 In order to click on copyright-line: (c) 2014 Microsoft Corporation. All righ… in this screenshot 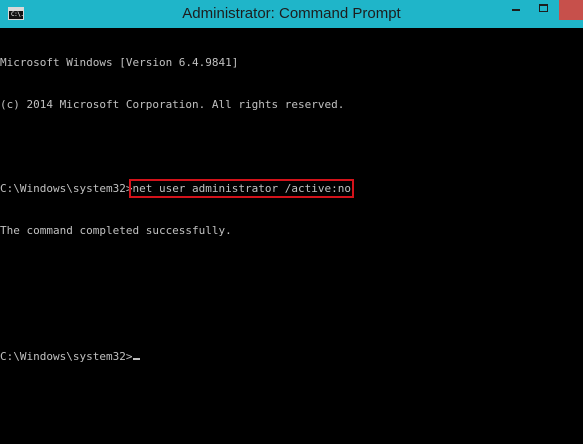, I will do `click(172, 104)`.